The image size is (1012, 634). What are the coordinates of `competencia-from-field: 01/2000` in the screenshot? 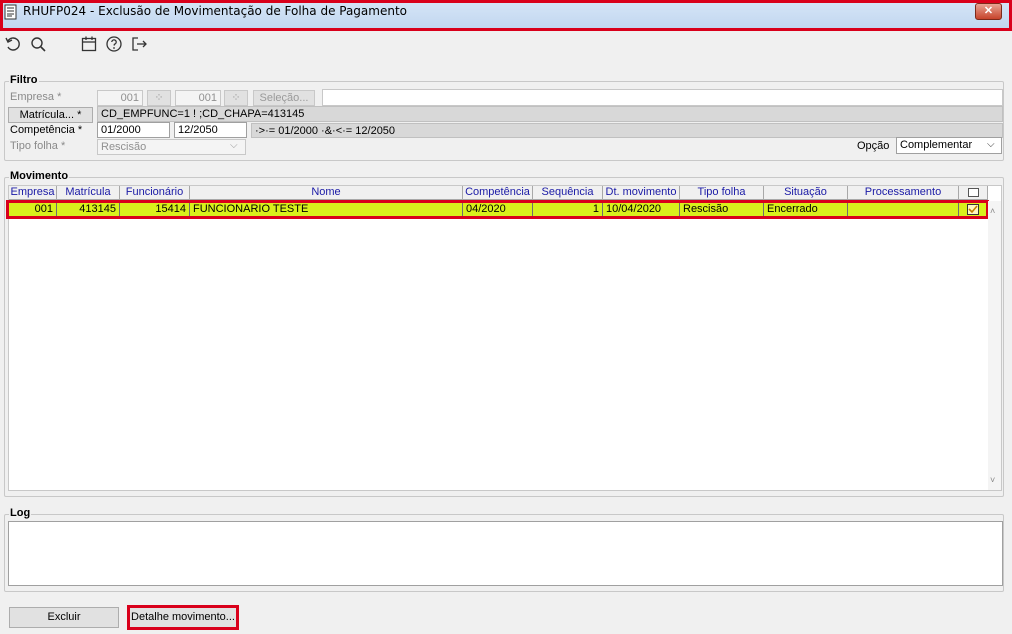 It's located at (133, 130).